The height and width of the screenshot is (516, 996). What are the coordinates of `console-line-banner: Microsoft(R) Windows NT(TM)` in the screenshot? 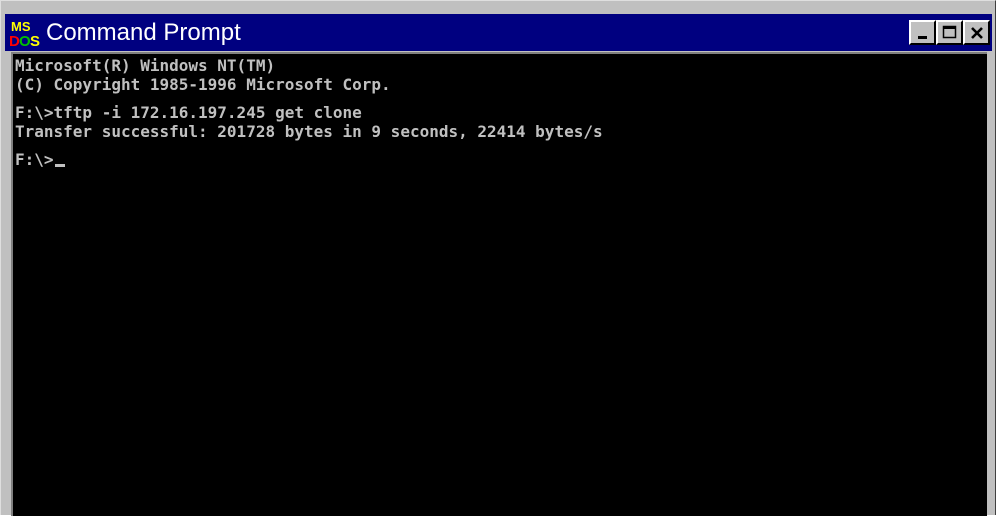 It's located at (145, 65).